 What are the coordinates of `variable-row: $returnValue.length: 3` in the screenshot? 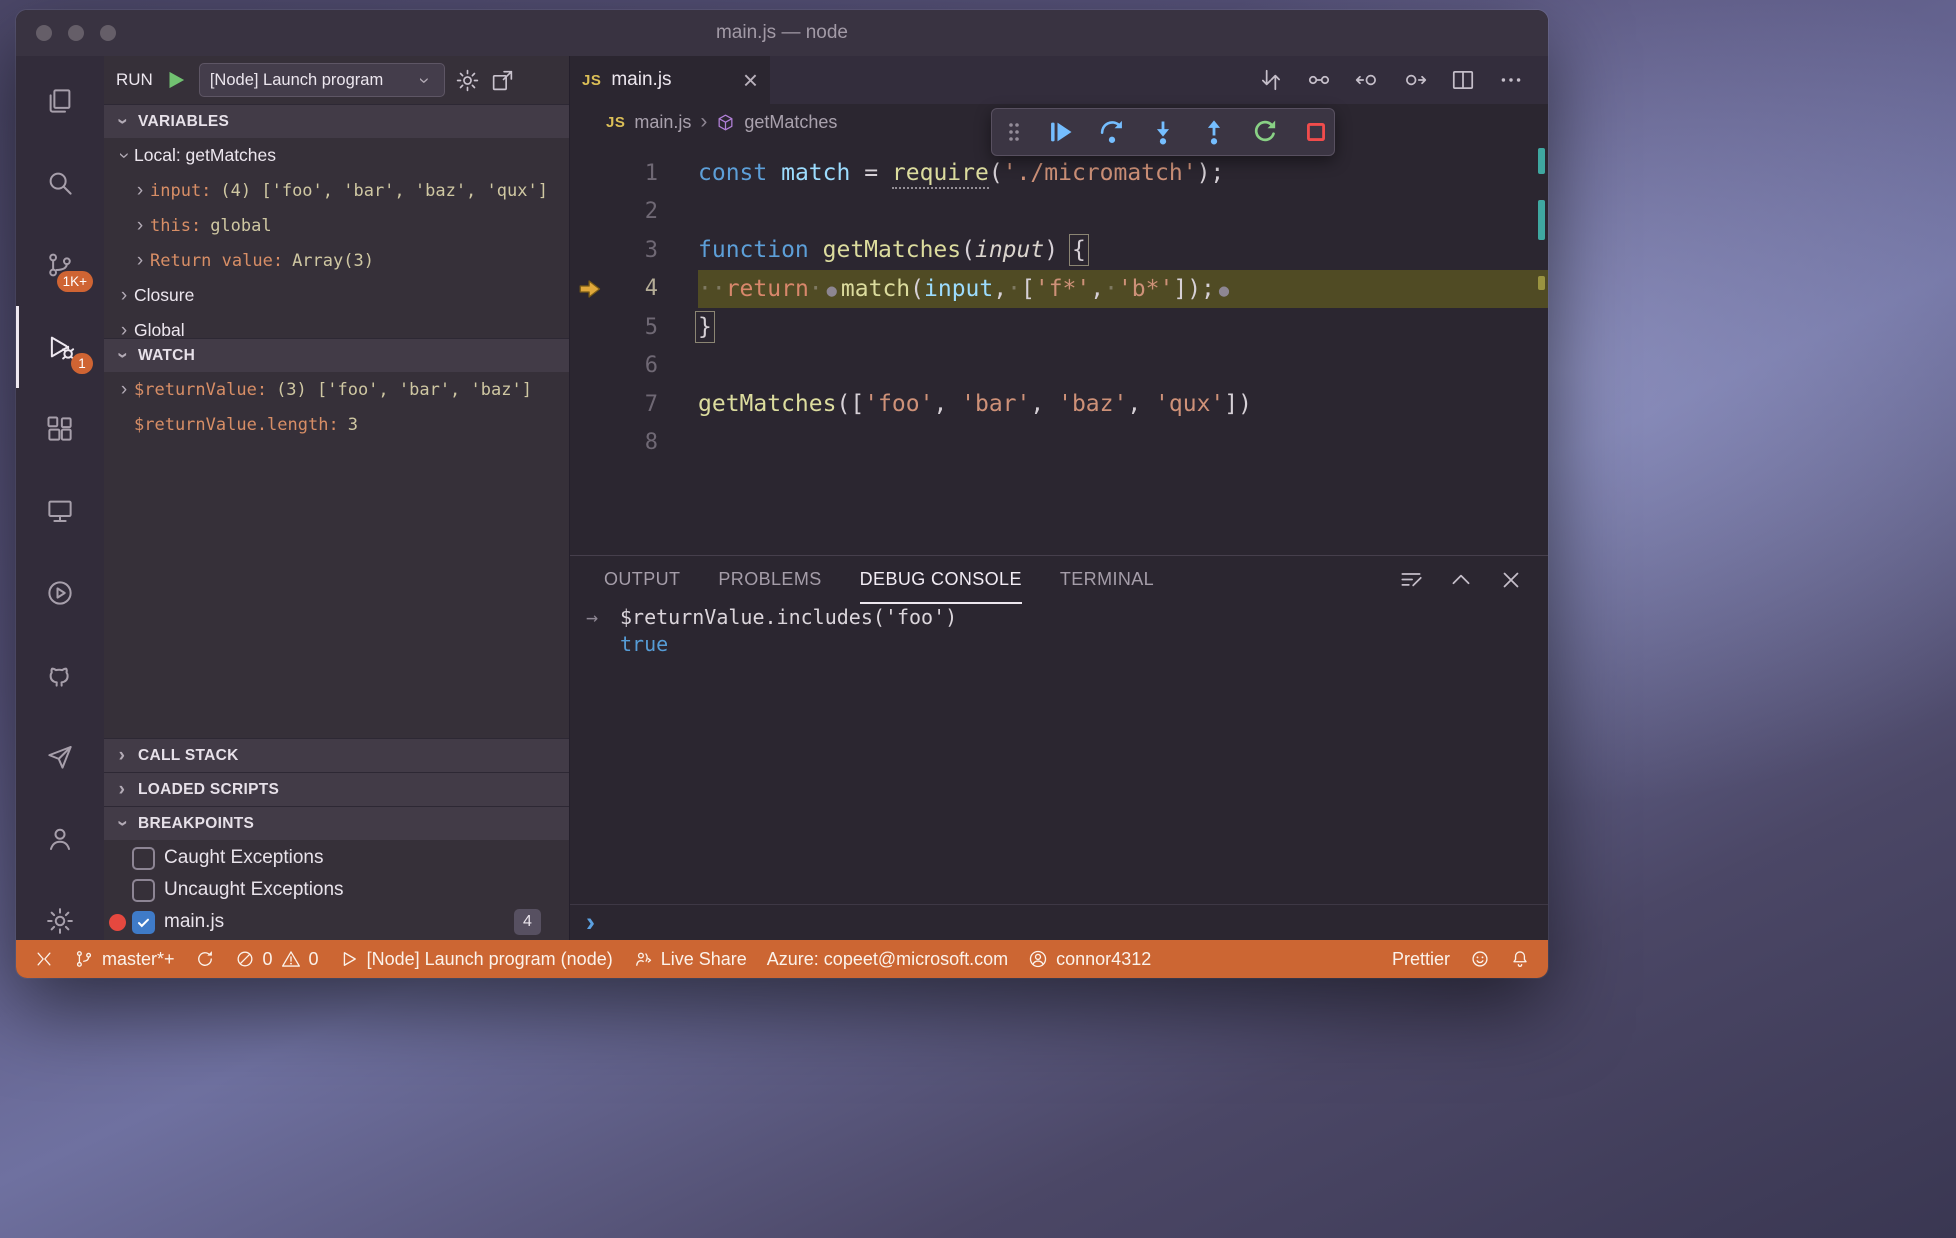 It's located at (336, 424).